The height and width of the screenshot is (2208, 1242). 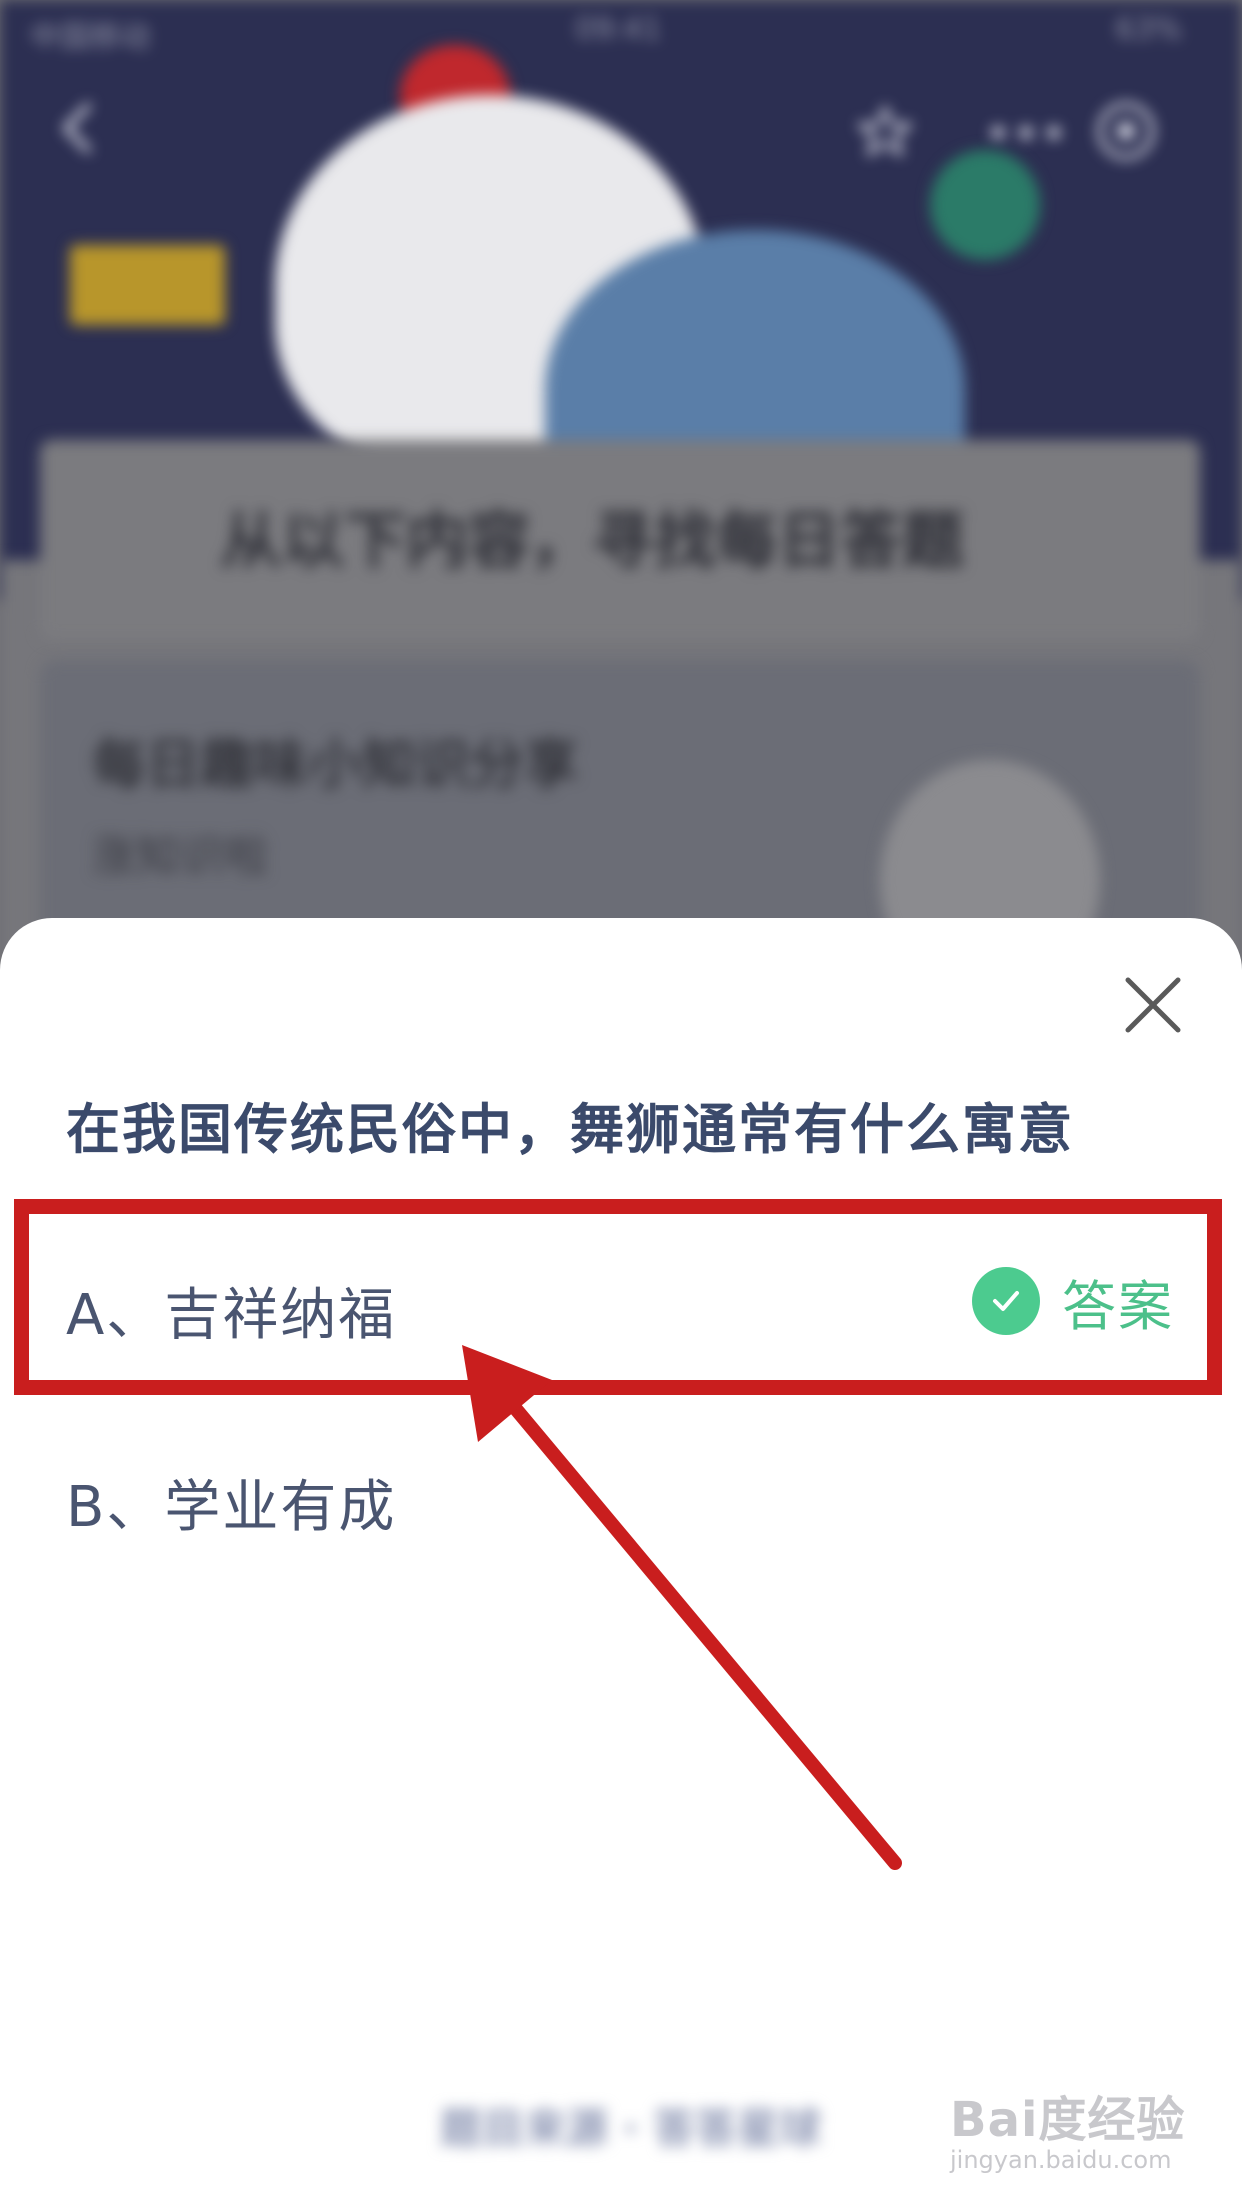 I want to click on close-icon, so click(x=1153, y=1005).